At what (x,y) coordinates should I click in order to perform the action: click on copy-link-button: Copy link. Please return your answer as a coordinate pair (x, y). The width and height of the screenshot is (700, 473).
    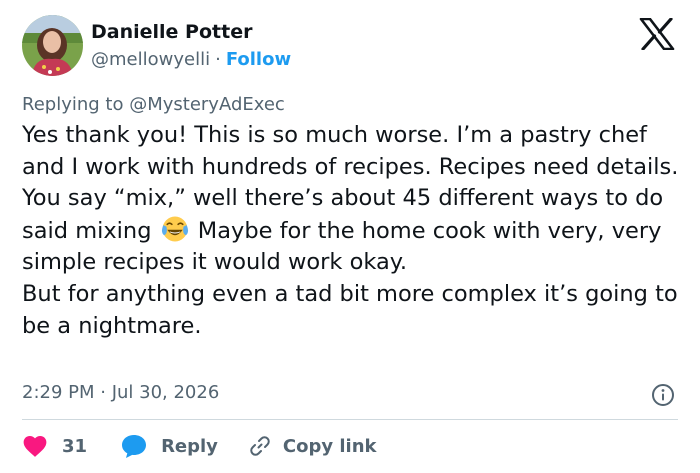
    Looking at the image, I should click on (312, 446).